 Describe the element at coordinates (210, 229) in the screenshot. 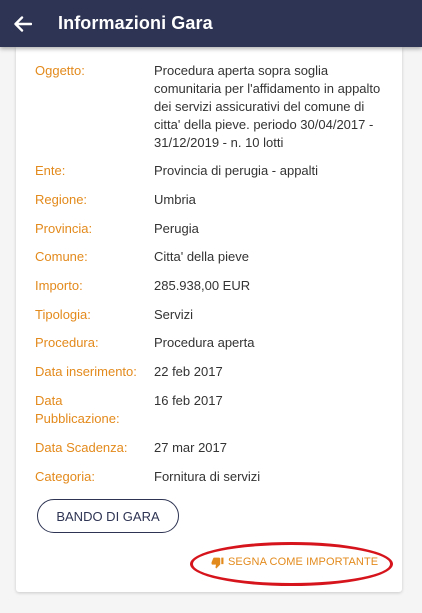

I see `detail-row-provincia: Provincia: Perugia` at that location.